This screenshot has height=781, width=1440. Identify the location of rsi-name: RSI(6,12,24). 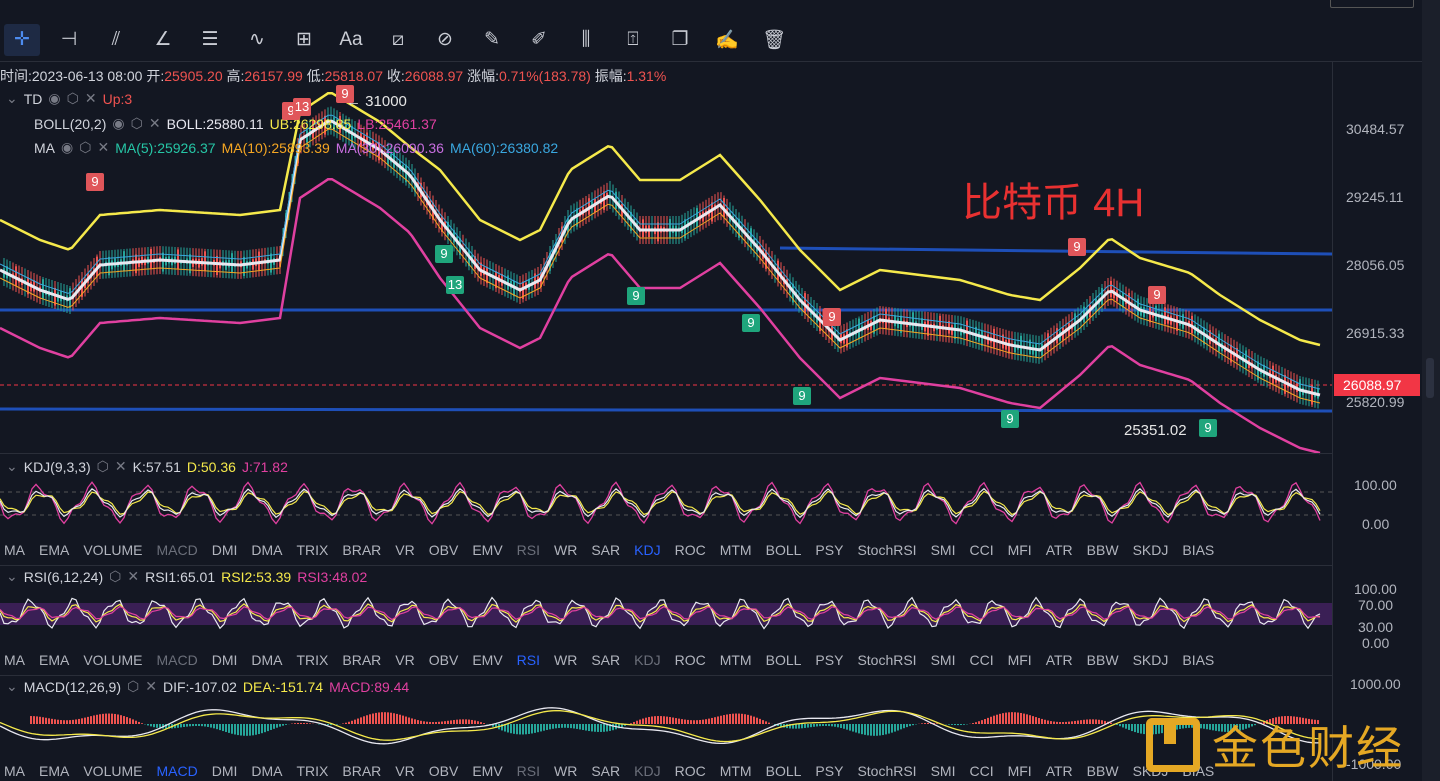
(63, 577).